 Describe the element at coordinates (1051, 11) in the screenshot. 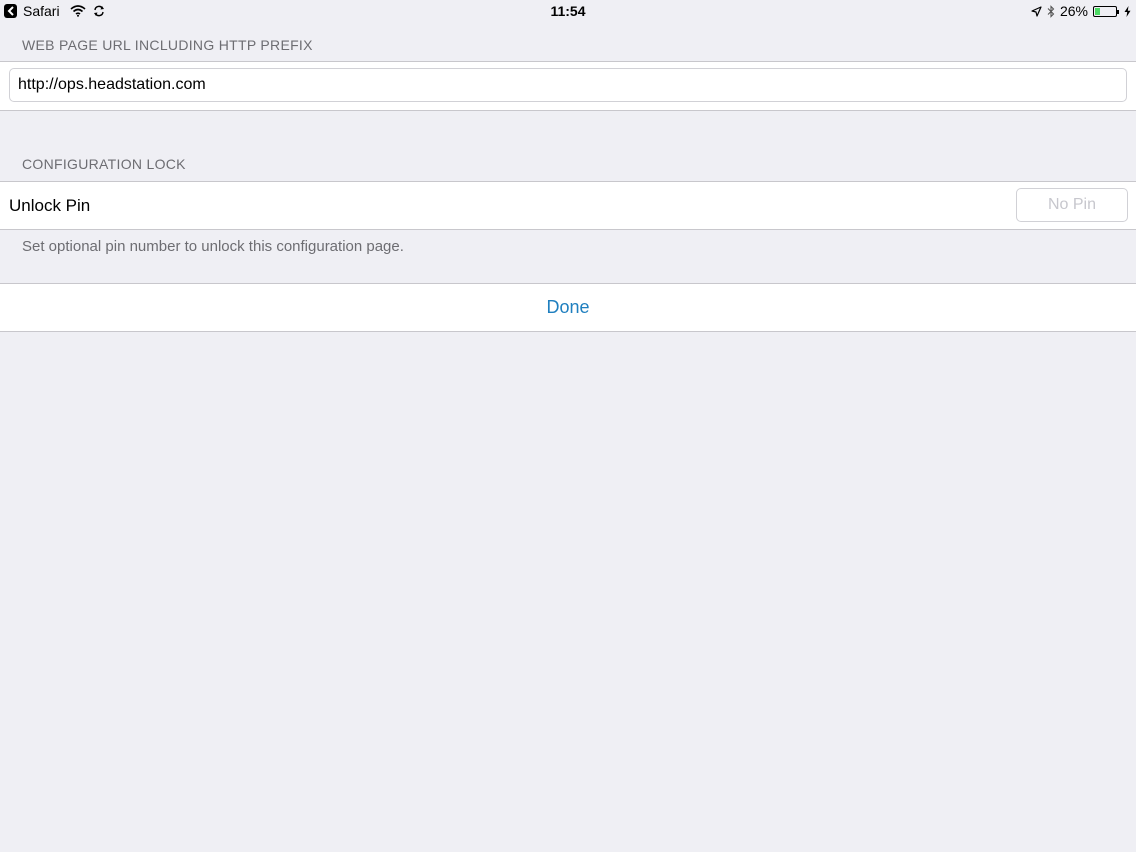

I see `bluetooth-icon` at that location.